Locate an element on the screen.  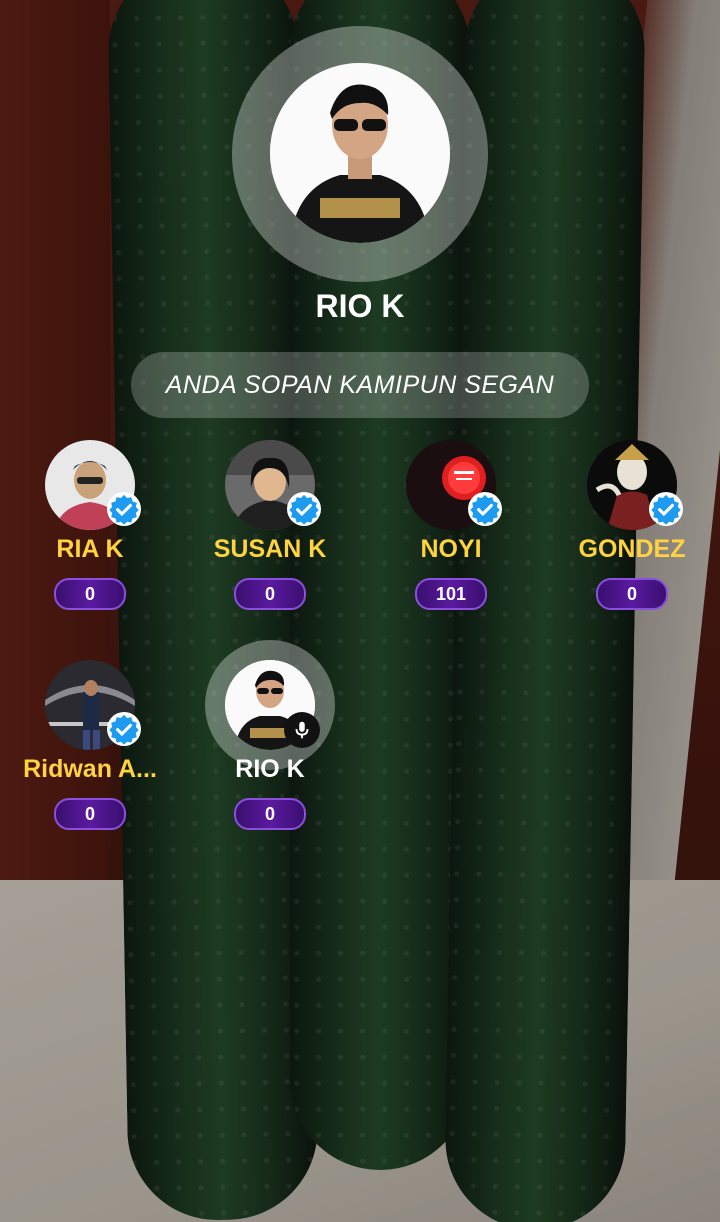
host-name: RIO K is located at coordinates (360, 306).